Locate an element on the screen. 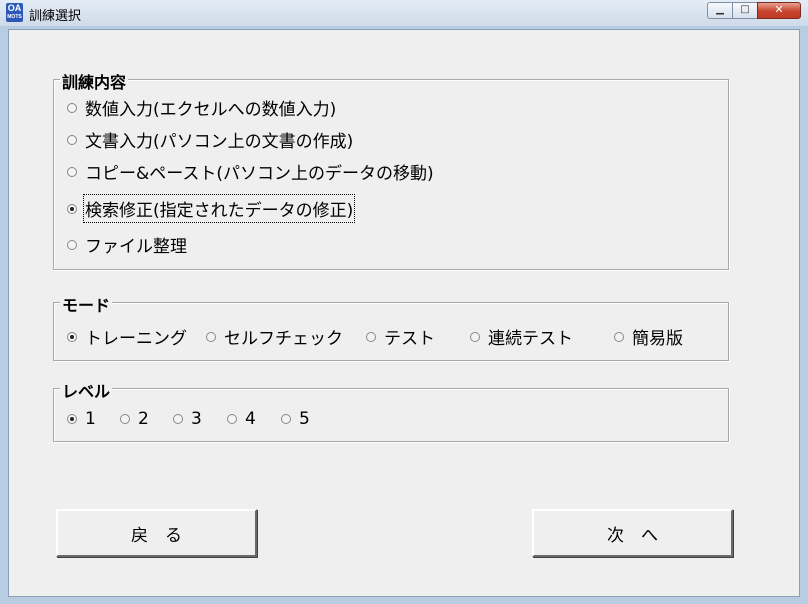 The height and width of the screenshot is (604, 808). mode-group: モード トレーニング セルフチェック テスト 連続テスト 簡易版 is located at coordinates (391, 326).